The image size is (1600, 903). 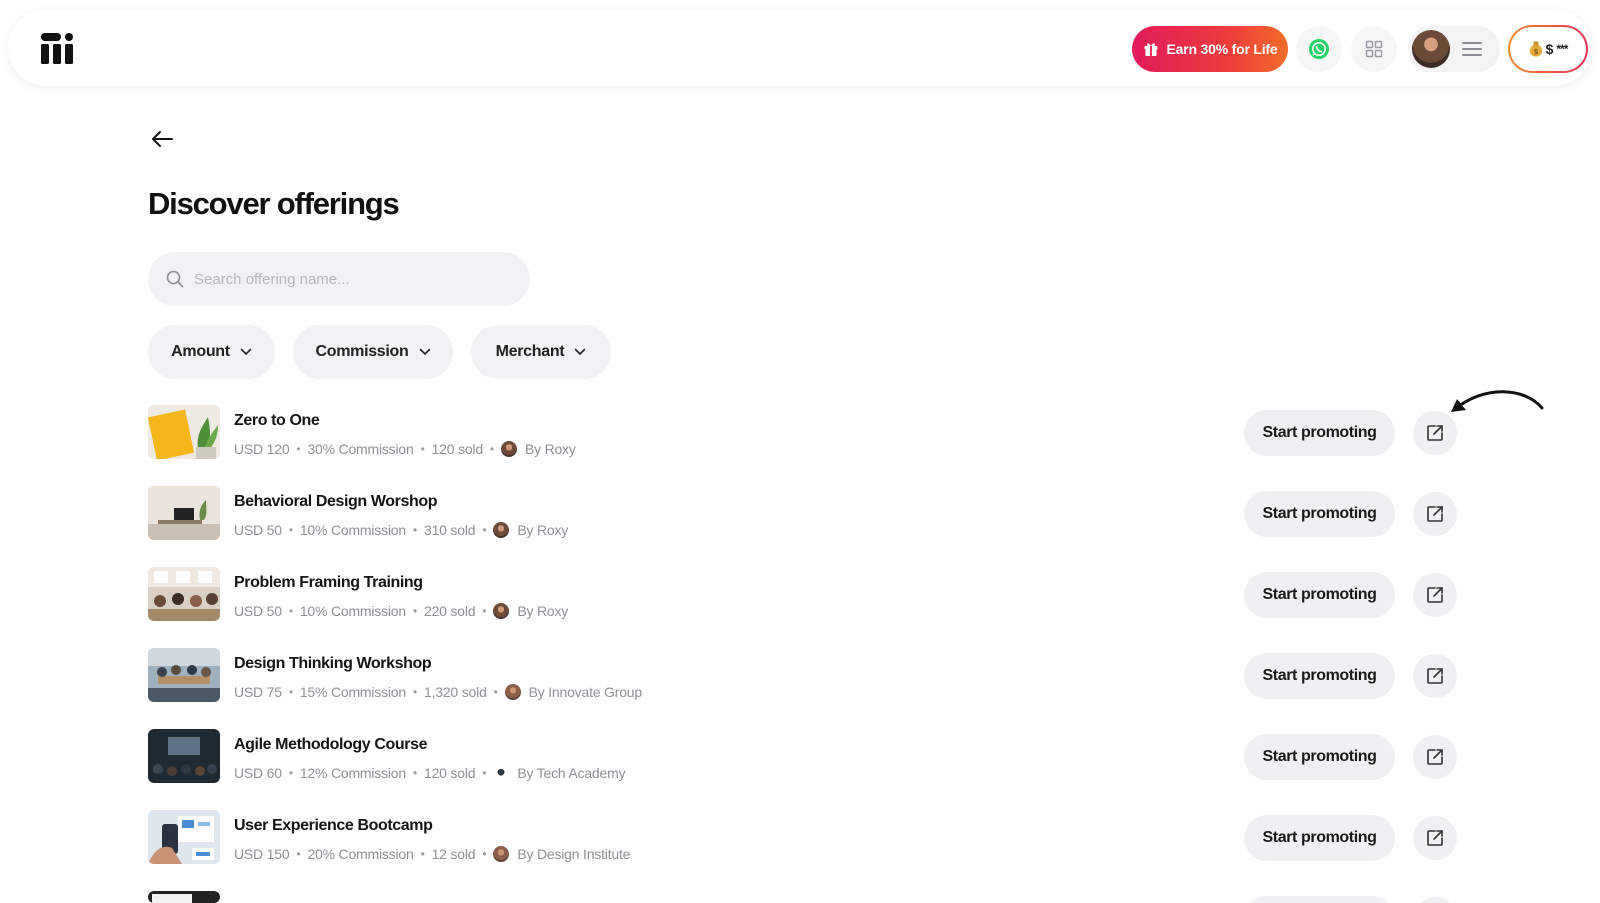 I want to click on page-title: Discover offerings, so click(x=274, y=203).